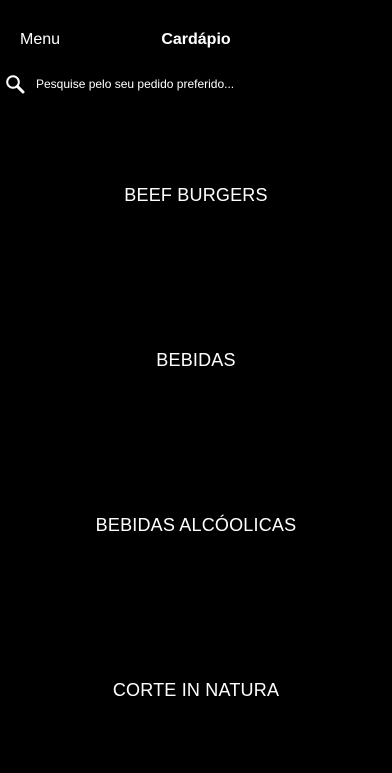 The image size is (392, 773). I want to click on search-icon, so click(15, 84).